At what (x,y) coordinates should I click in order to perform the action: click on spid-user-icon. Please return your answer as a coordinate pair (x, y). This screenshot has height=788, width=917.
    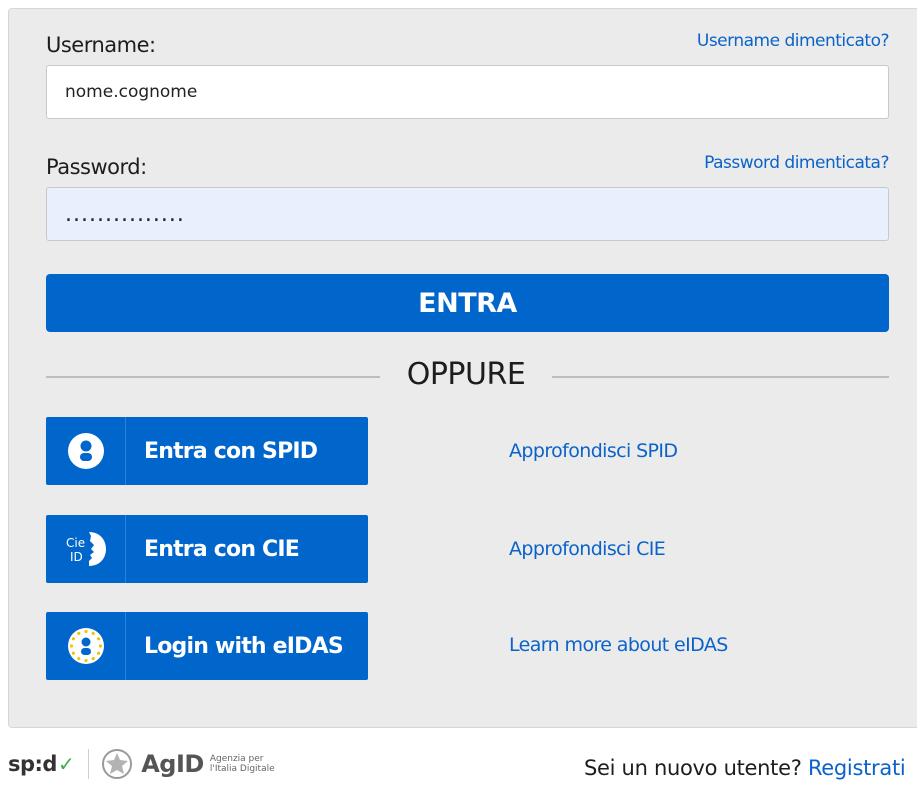
    Looking at the image, I should click on (86, 451).